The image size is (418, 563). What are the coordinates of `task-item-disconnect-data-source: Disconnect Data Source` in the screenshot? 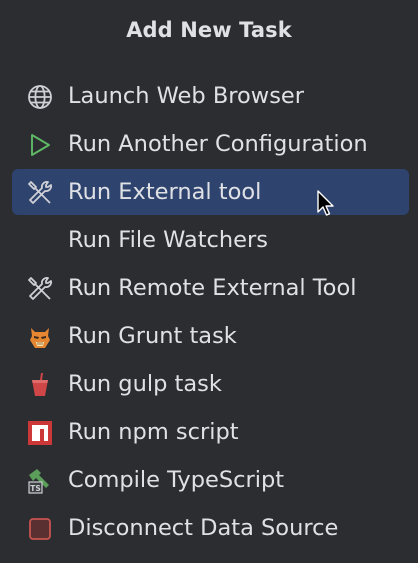 It's located at (210, 528).